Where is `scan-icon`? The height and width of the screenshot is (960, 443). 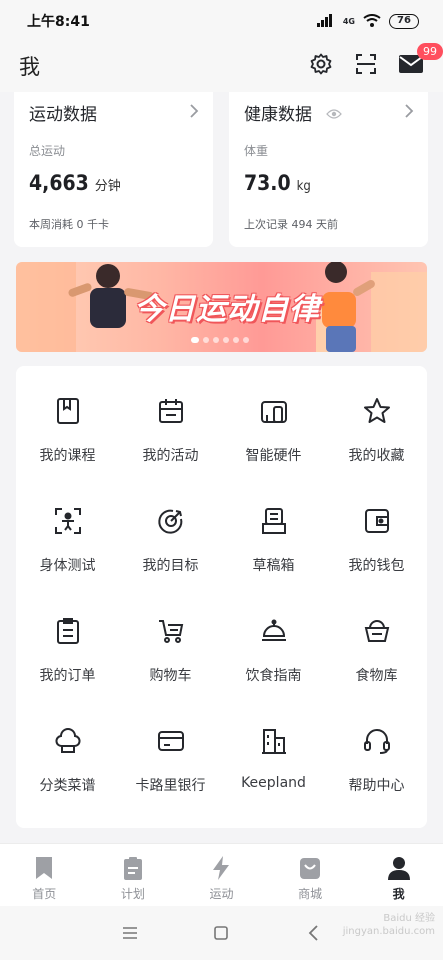 scan-icon is located at coordinates (366, 64).